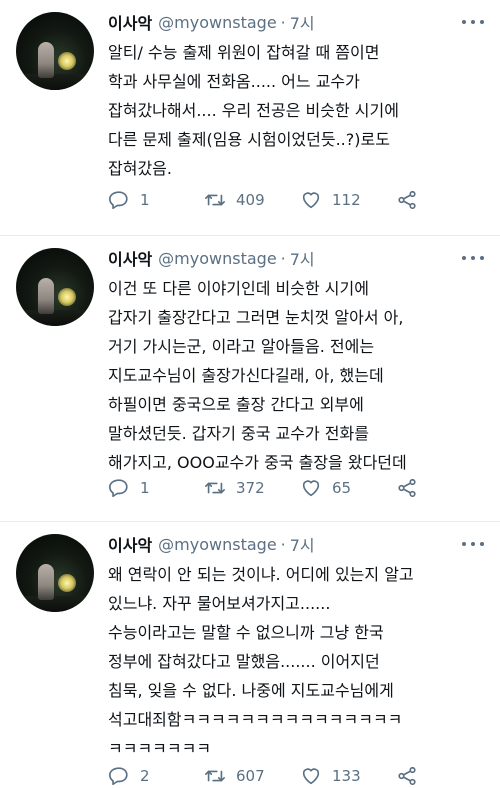 The height and width of the screenshot is (788, 500). What do you see at coordinates (156, 776) in the screenshot?
I see `reply-button: 2` at bounding box center [156, 776].